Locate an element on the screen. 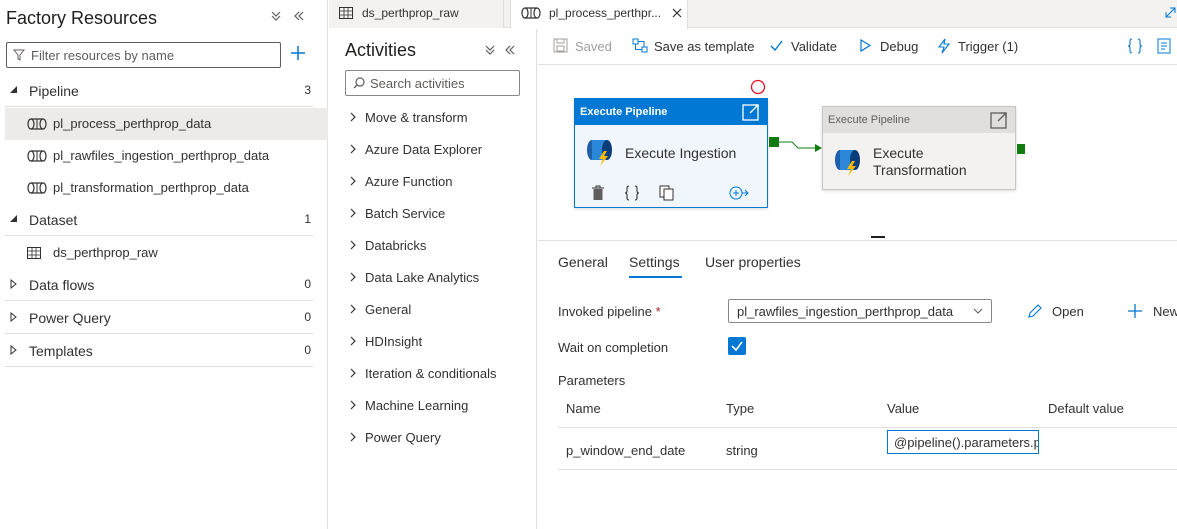 Image resolution: width=1177 pixels, height=529 pixels. filter-placeholder: Filter resources by name is located at coordinates (103, 55).